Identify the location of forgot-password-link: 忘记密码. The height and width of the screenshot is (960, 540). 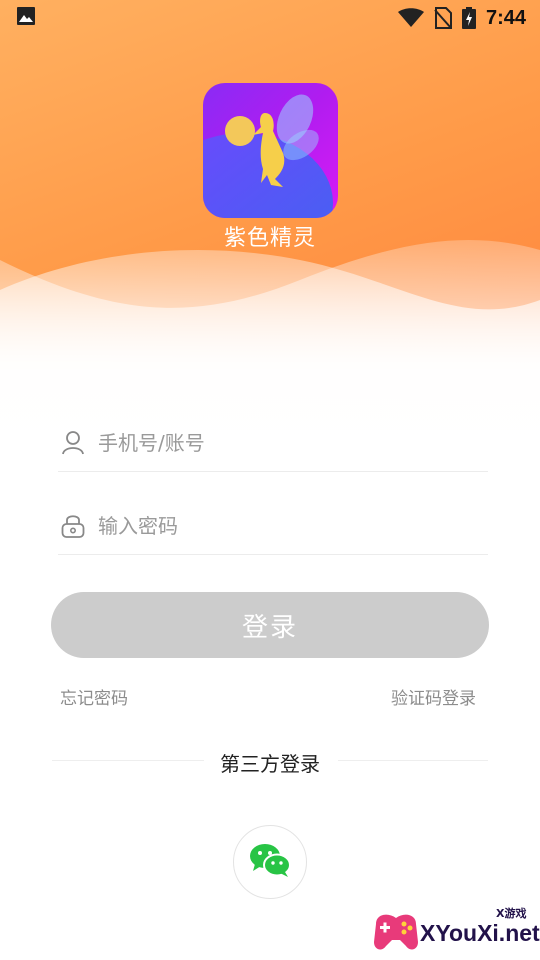
(94, 696).